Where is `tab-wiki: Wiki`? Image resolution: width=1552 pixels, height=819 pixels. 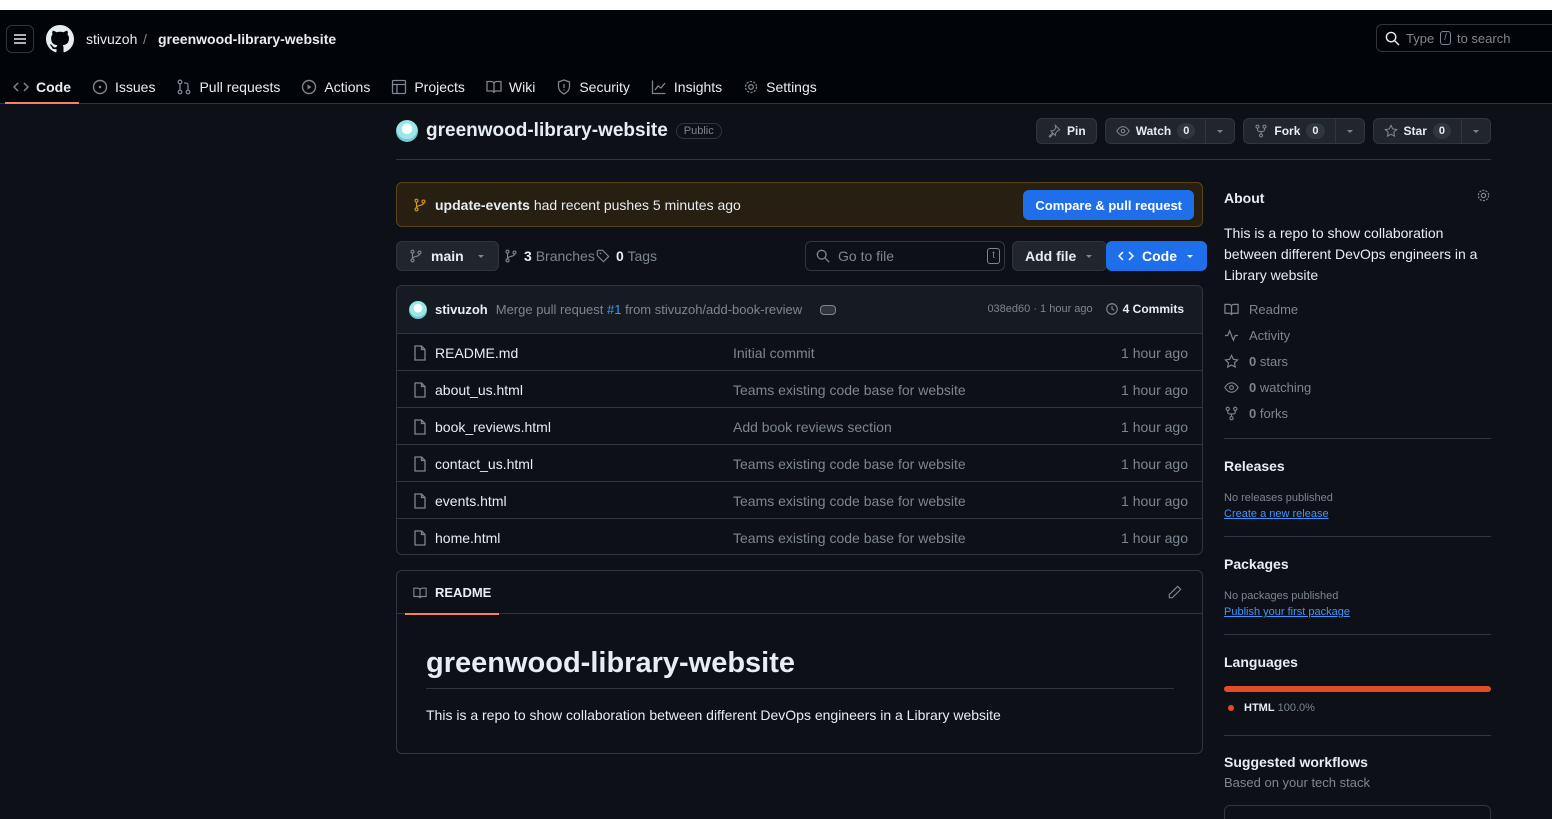 tab-wiki: Wiki is located at coordinates (510, 87).